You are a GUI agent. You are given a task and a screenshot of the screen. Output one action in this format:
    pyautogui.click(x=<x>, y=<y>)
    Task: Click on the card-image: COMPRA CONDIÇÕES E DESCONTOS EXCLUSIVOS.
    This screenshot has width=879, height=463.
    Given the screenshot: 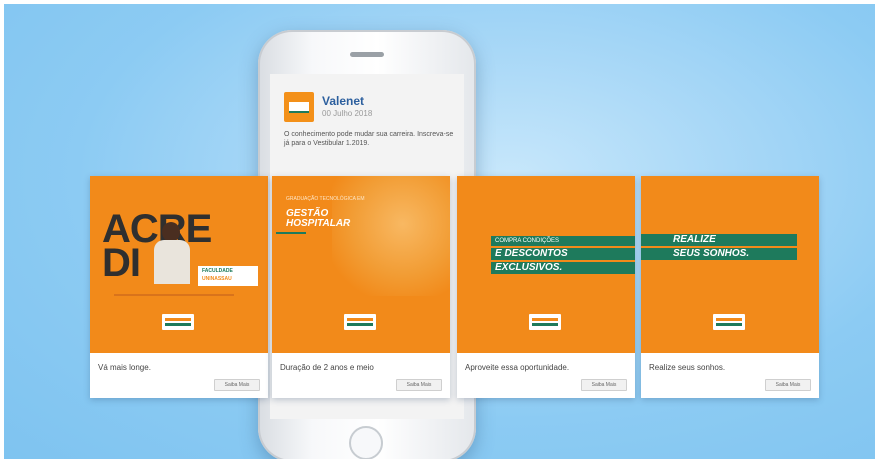 What is the action you would take?
    pyautogui.click(x=546, y=264)
    